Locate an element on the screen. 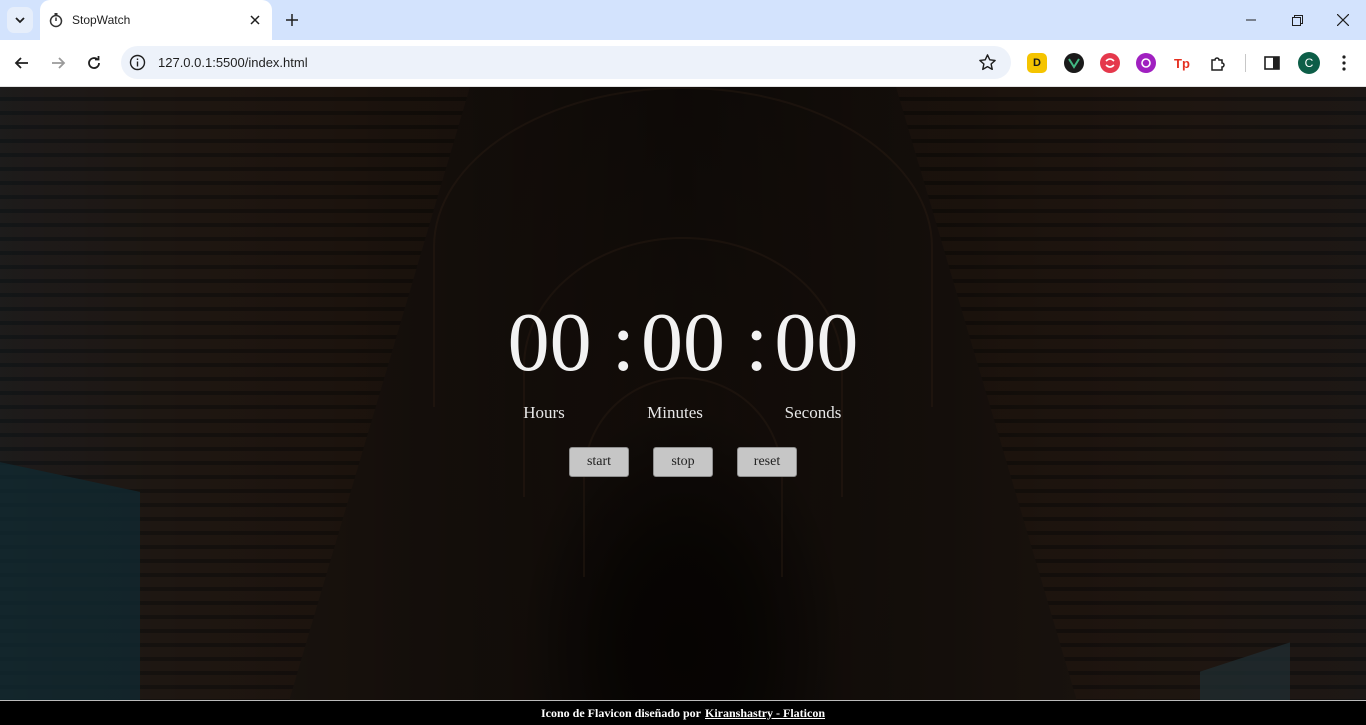 The height and width of the screenshot is (725, 1366). minimize-icon is located at coordinates (1251, 20).